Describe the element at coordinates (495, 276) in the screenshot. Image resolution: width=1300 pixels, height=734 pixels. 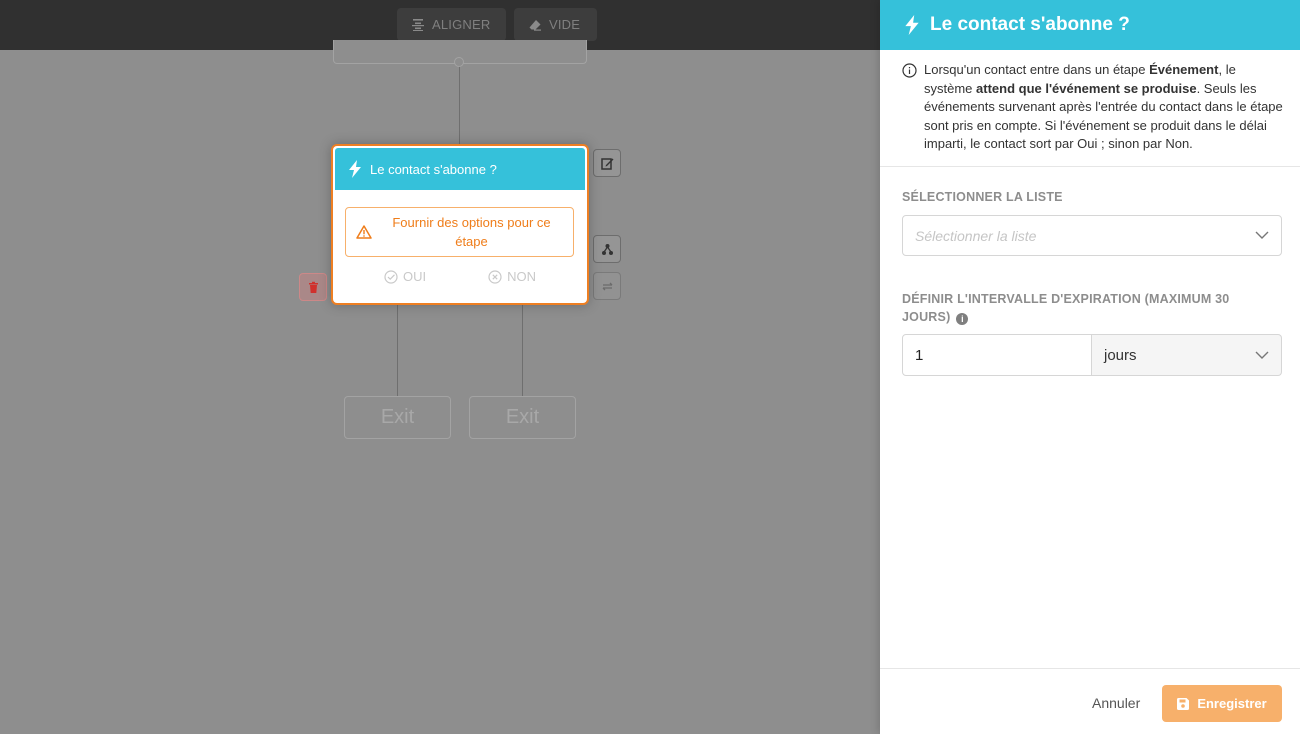
I see `x-circle-icon` at that location.